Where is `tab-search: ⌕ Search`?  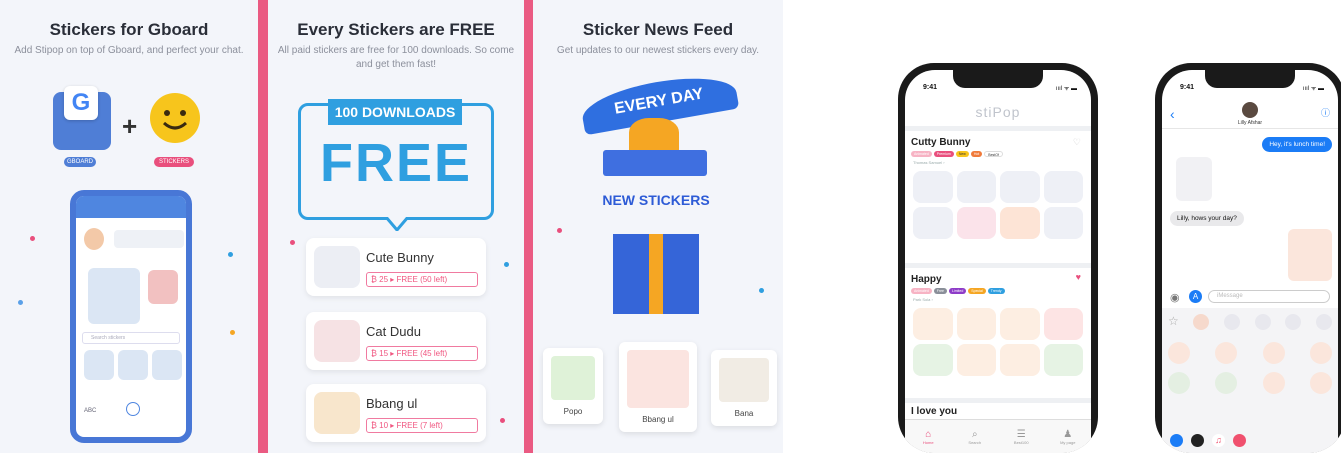 tab-search: ⌕ Search is located at coordinates (975, 437).